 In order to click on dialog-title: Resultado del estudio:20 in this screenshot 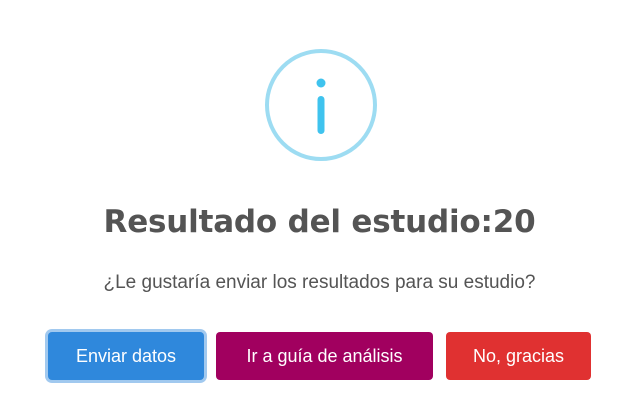, I will do `click(319, 222)`.